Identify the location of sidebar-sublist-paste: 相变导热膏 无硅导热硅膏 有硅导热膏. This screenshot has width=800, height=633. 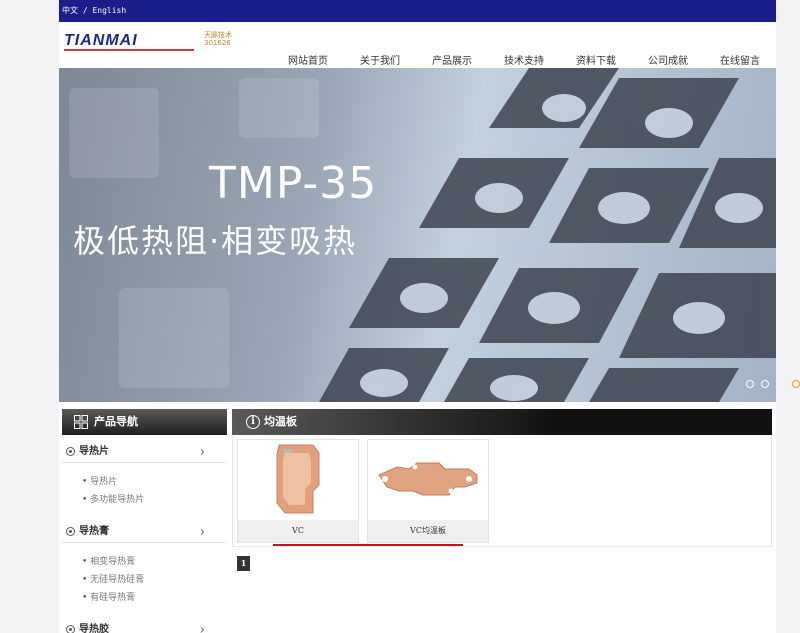
(144, 578).